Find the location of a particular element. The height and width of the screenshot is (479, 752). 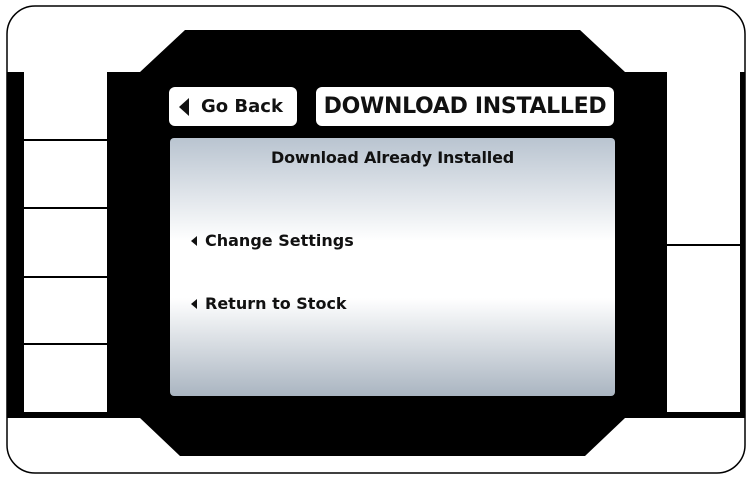

menu-item-change-settings: Change Settings is located at coordinates (272, 240).